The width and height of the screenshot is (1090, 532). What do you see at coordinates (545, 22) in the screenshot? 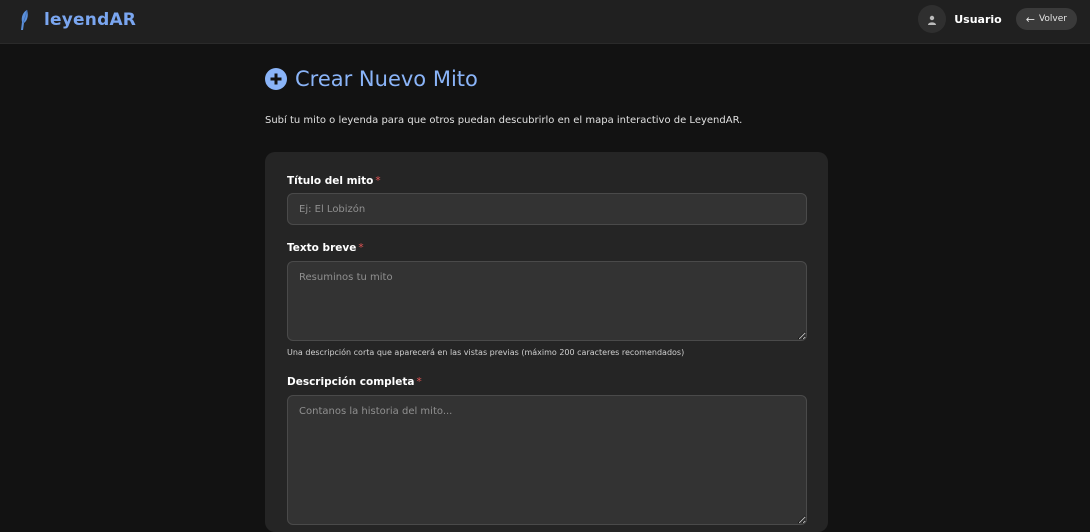
I see `top-navbar: leyendAR Usuario ← Volver` at bounding box center [545, 22].